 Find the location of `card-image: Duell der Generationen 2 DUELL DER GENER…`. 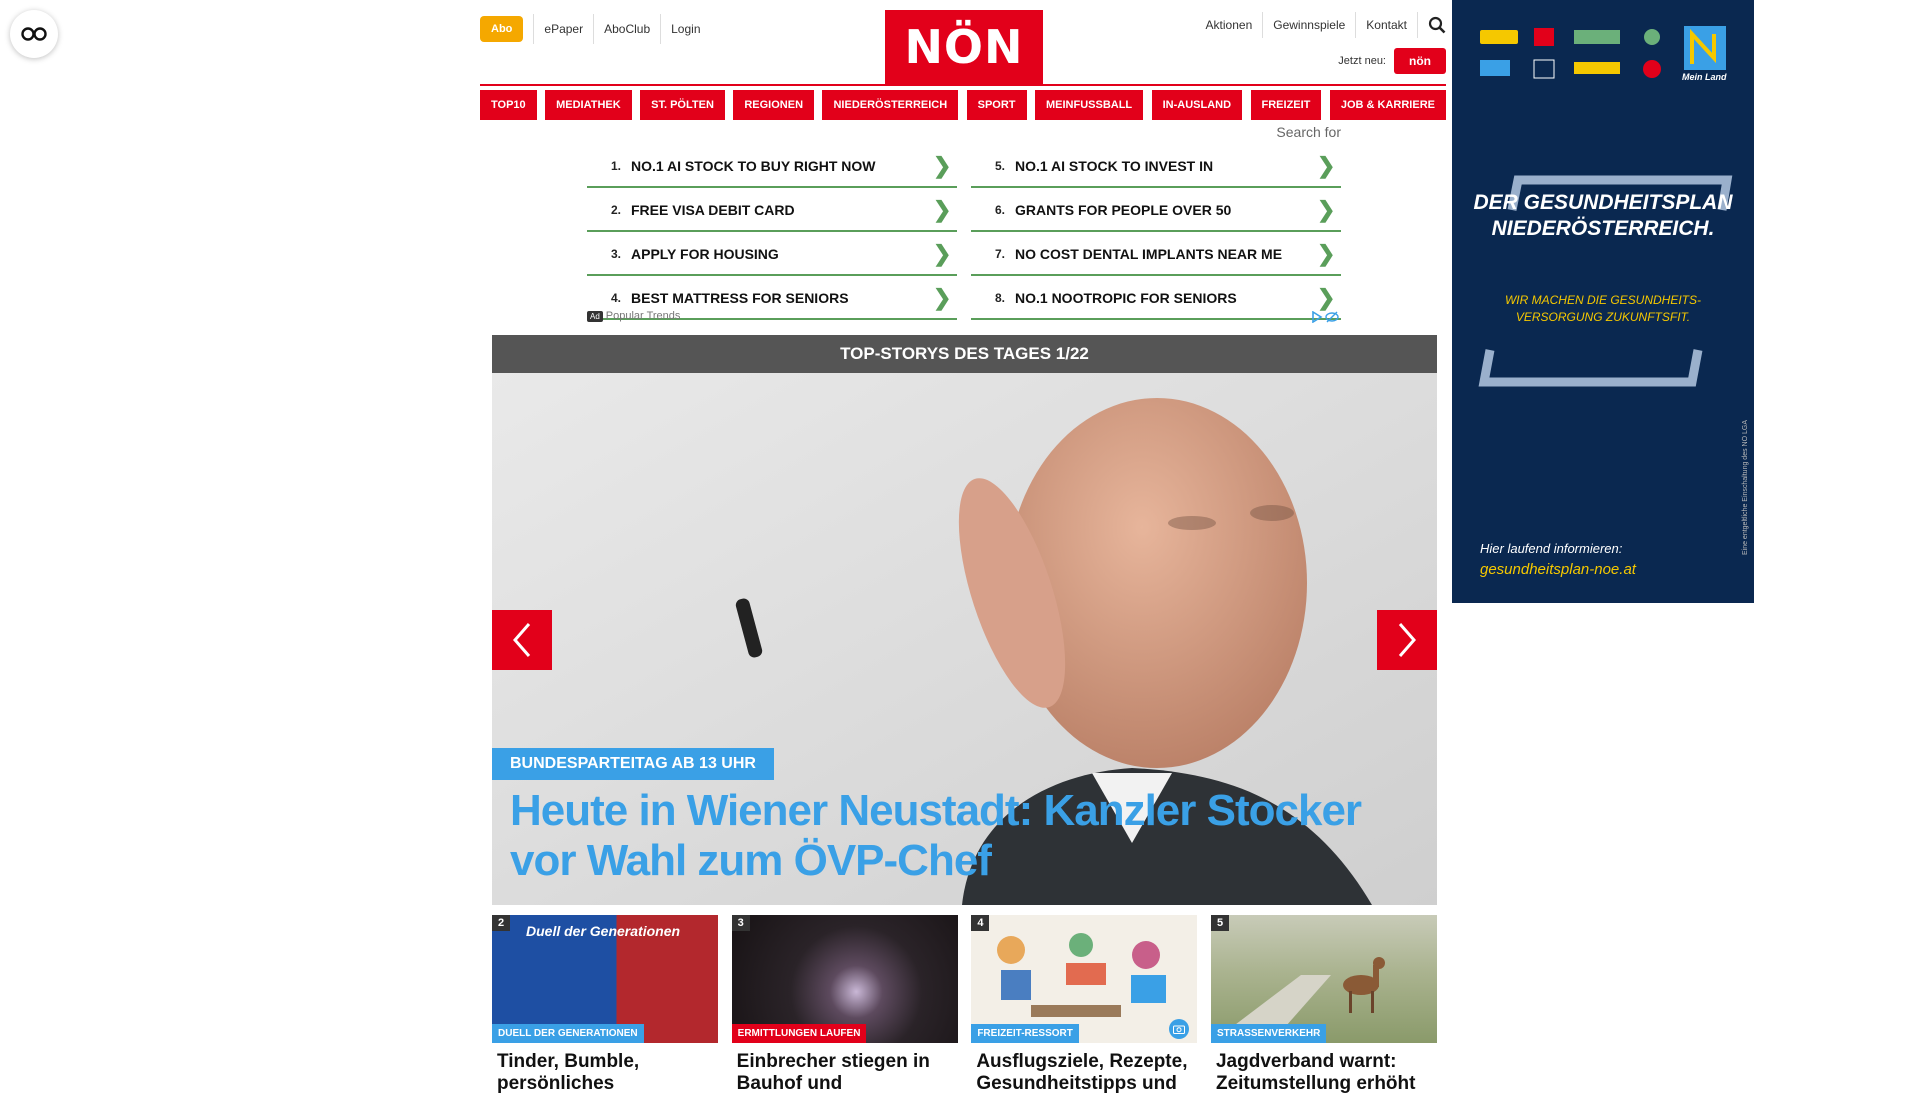

card-image: Duell der Generationen 2 DUELL DER GENER… is located at coordinates (605, 979).